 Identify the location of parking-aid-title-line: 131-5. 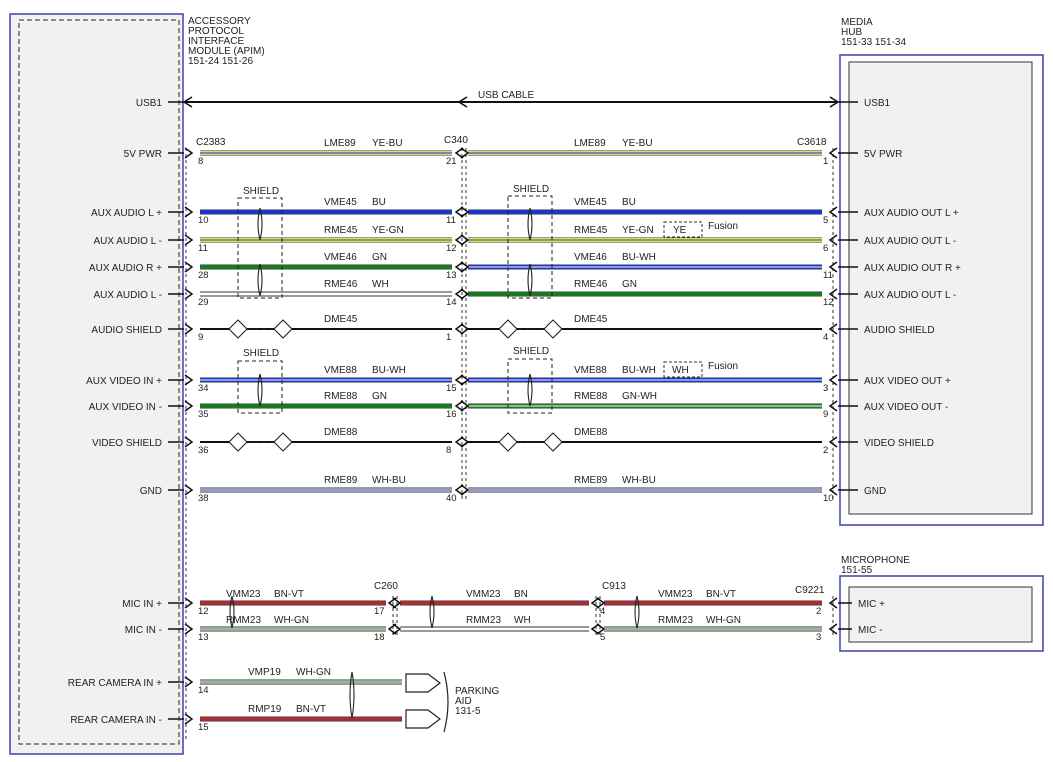
(468, 711).